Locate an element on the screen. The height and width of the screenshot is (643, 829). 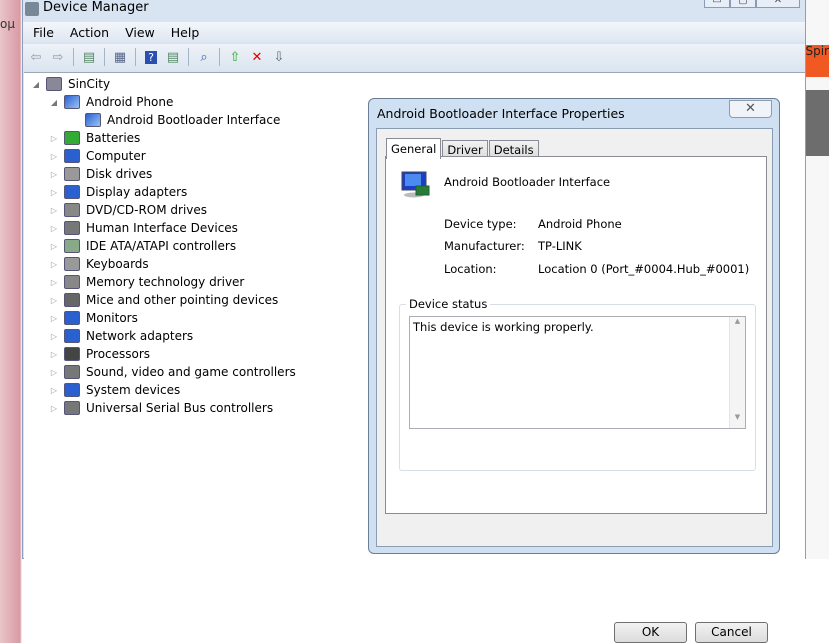
tree-item-label: Disk drives is located at coordinates (119, 174).